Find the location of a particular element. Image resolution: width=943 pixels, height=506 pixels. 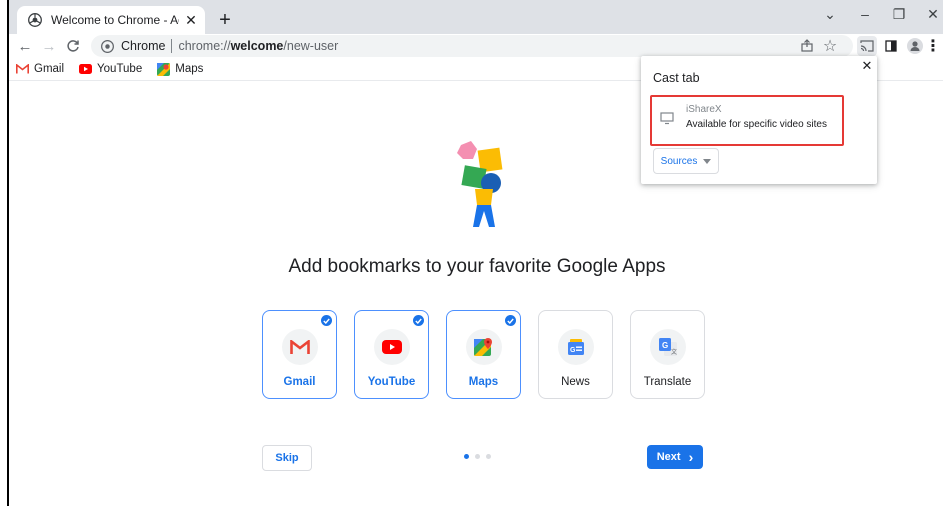

app-label: Maps is located at coordinates (483, 382).